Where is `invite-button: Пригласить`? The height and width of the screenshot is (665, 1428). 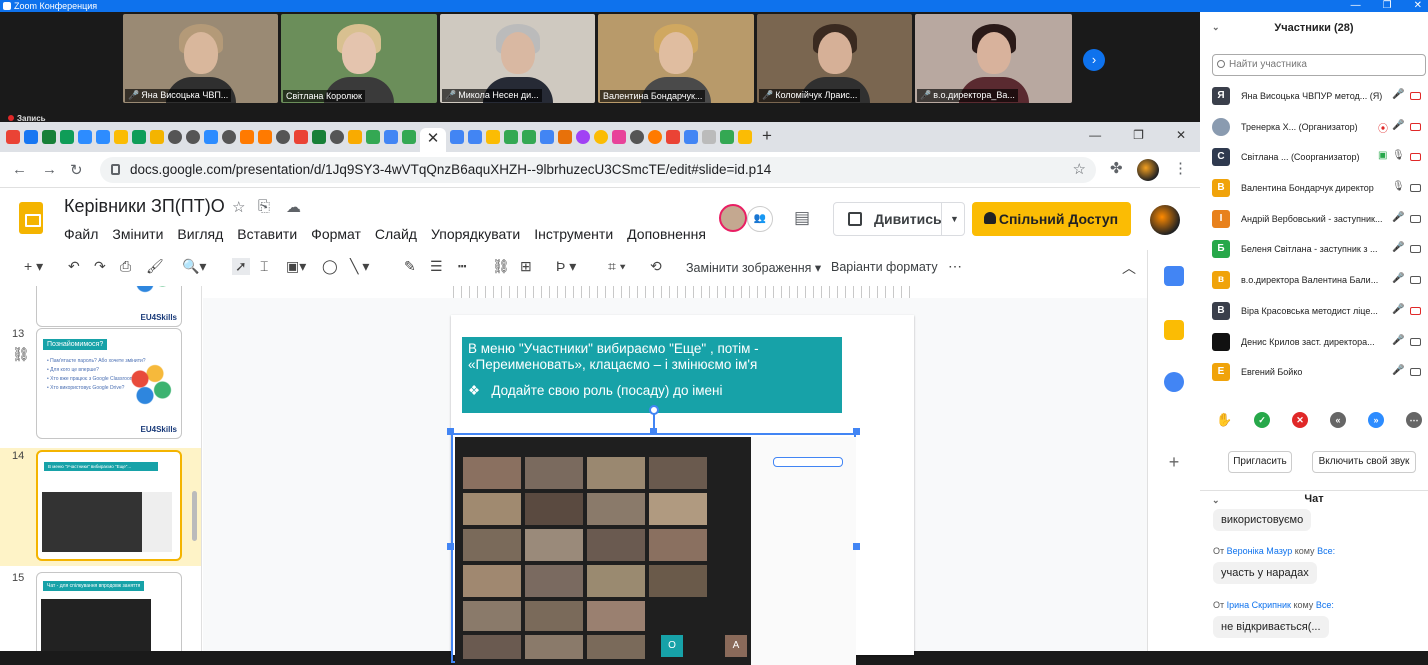
invite-button: Пригласить is located at coordinates (1260, 462).